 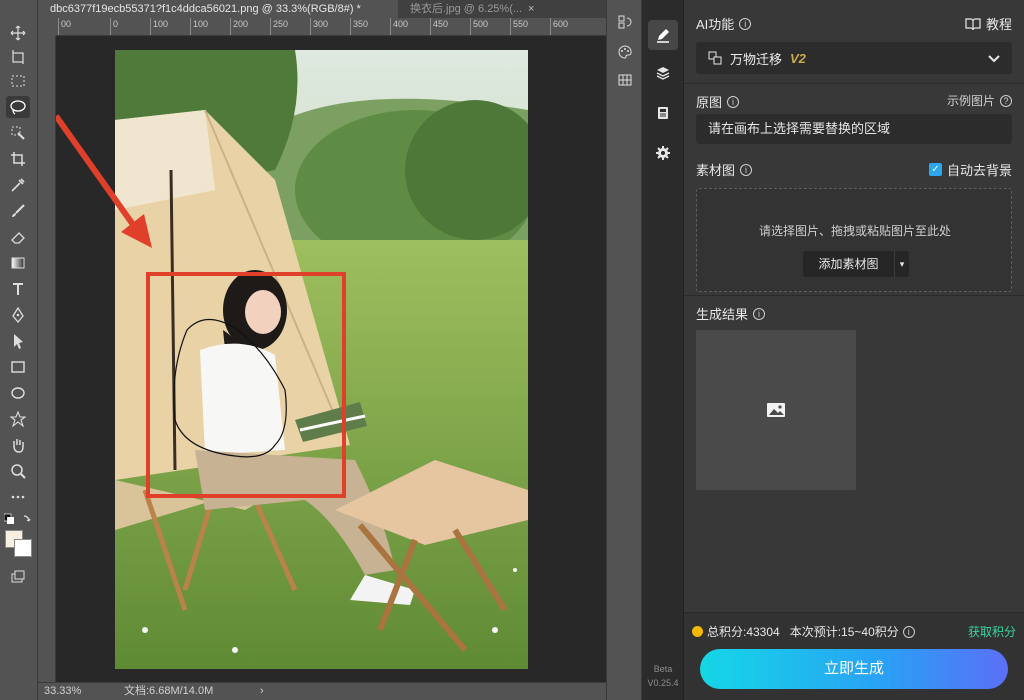 I want to click on chevron-down-icon, so click(x=994, y=58).